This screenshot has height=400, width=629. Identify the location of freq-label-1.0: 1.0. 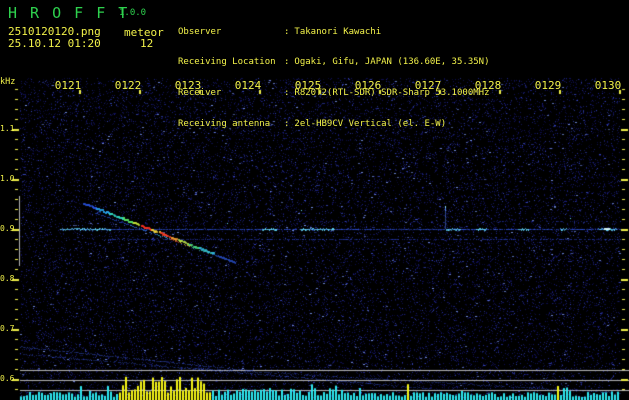
(7, 178).